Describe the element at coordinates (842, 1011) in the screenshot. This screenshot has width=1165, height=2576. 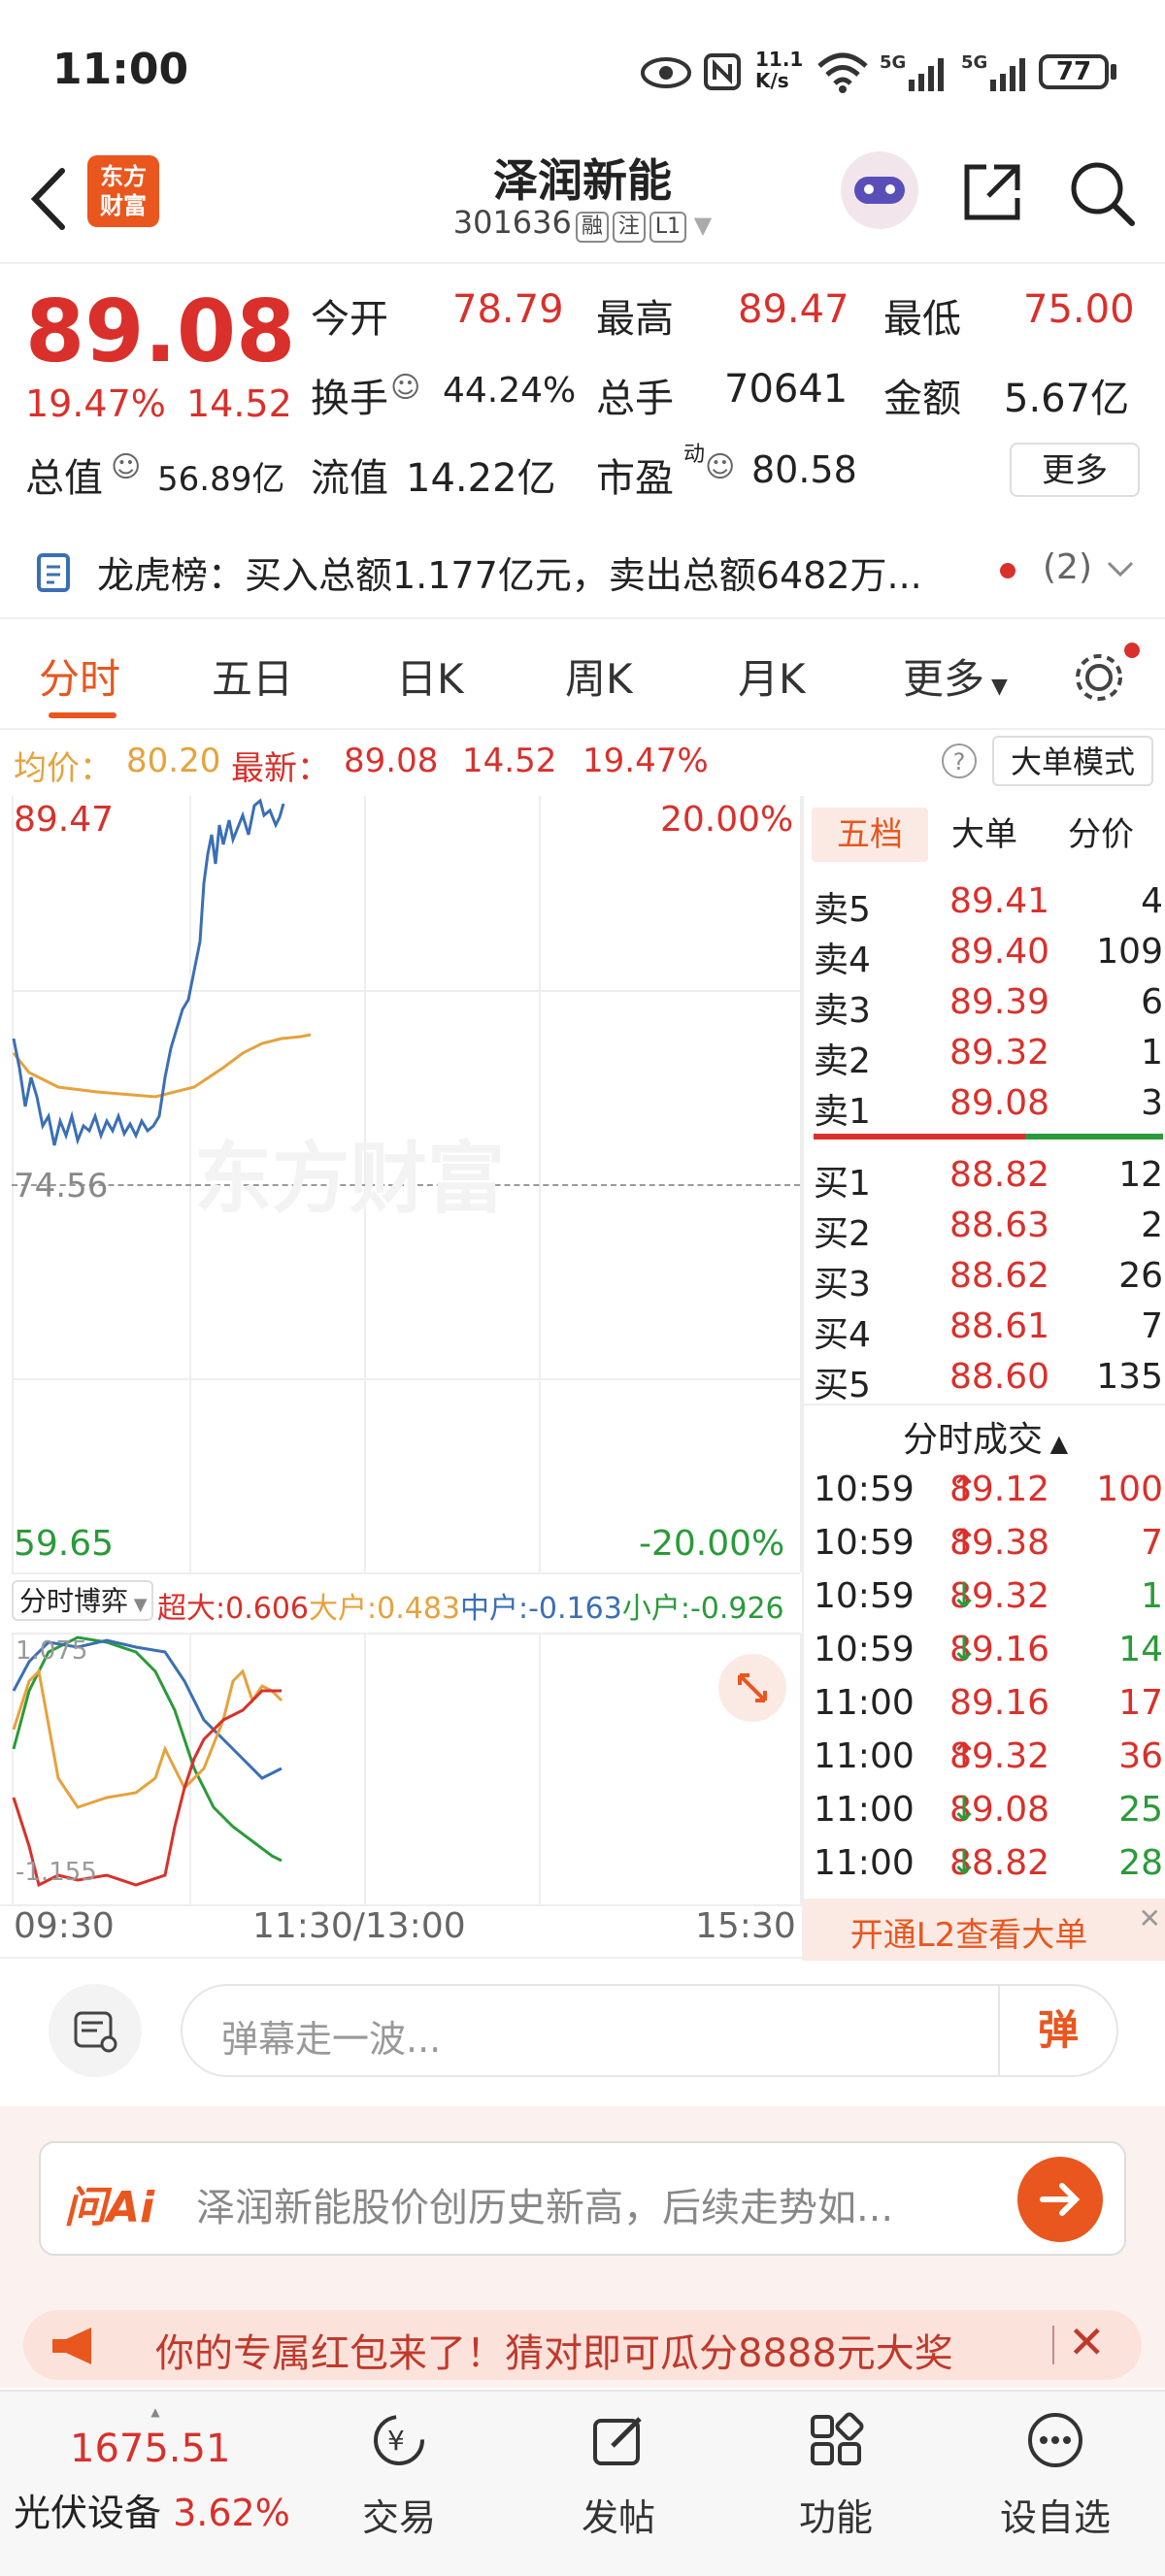
I see `ask-label: 卖3` at that location.